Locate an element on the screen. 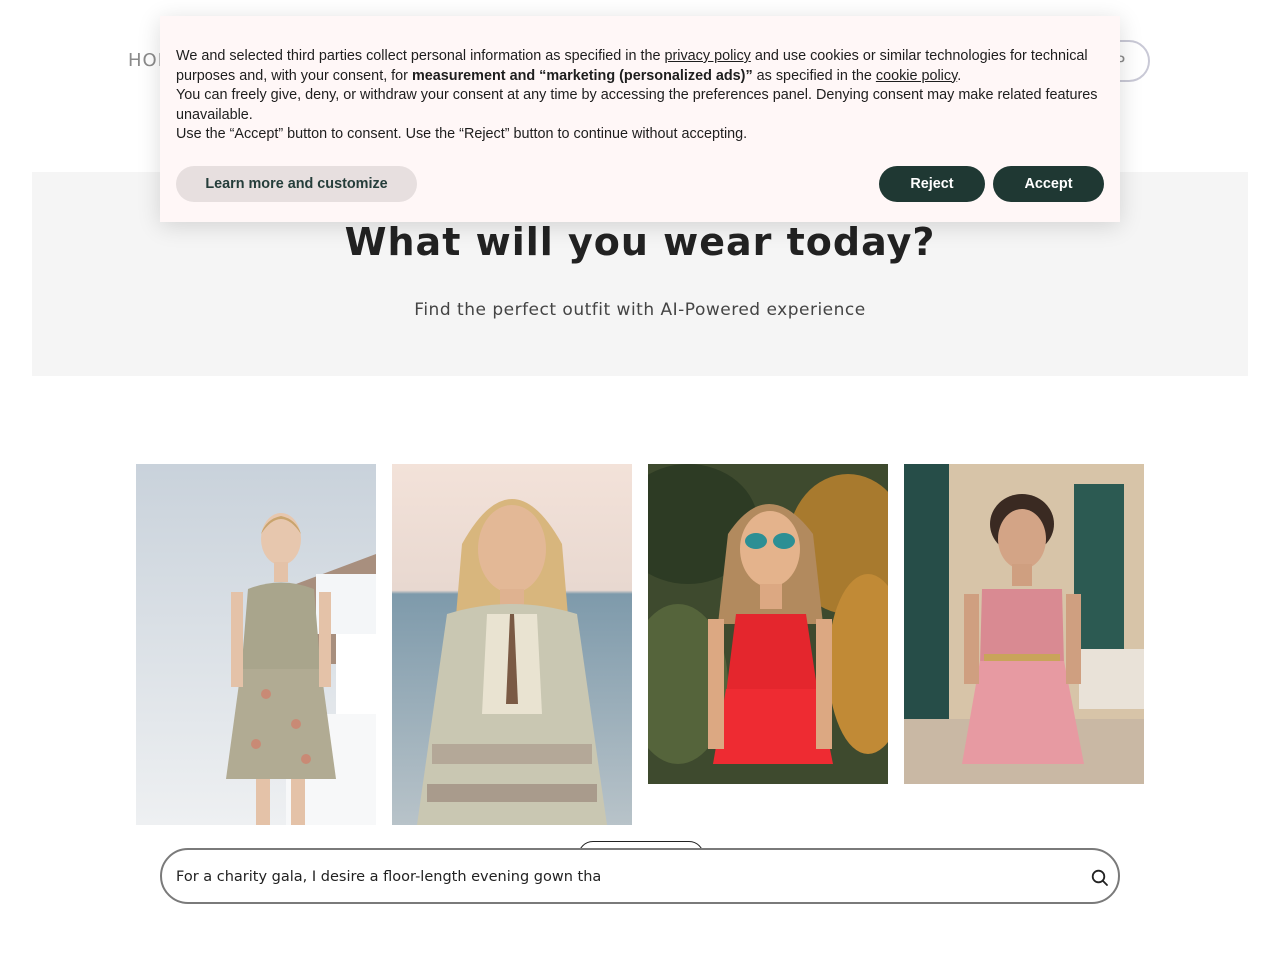 This screenshot has height=960, width=1280. cookie-text: . is located at coordinates (959, 75).